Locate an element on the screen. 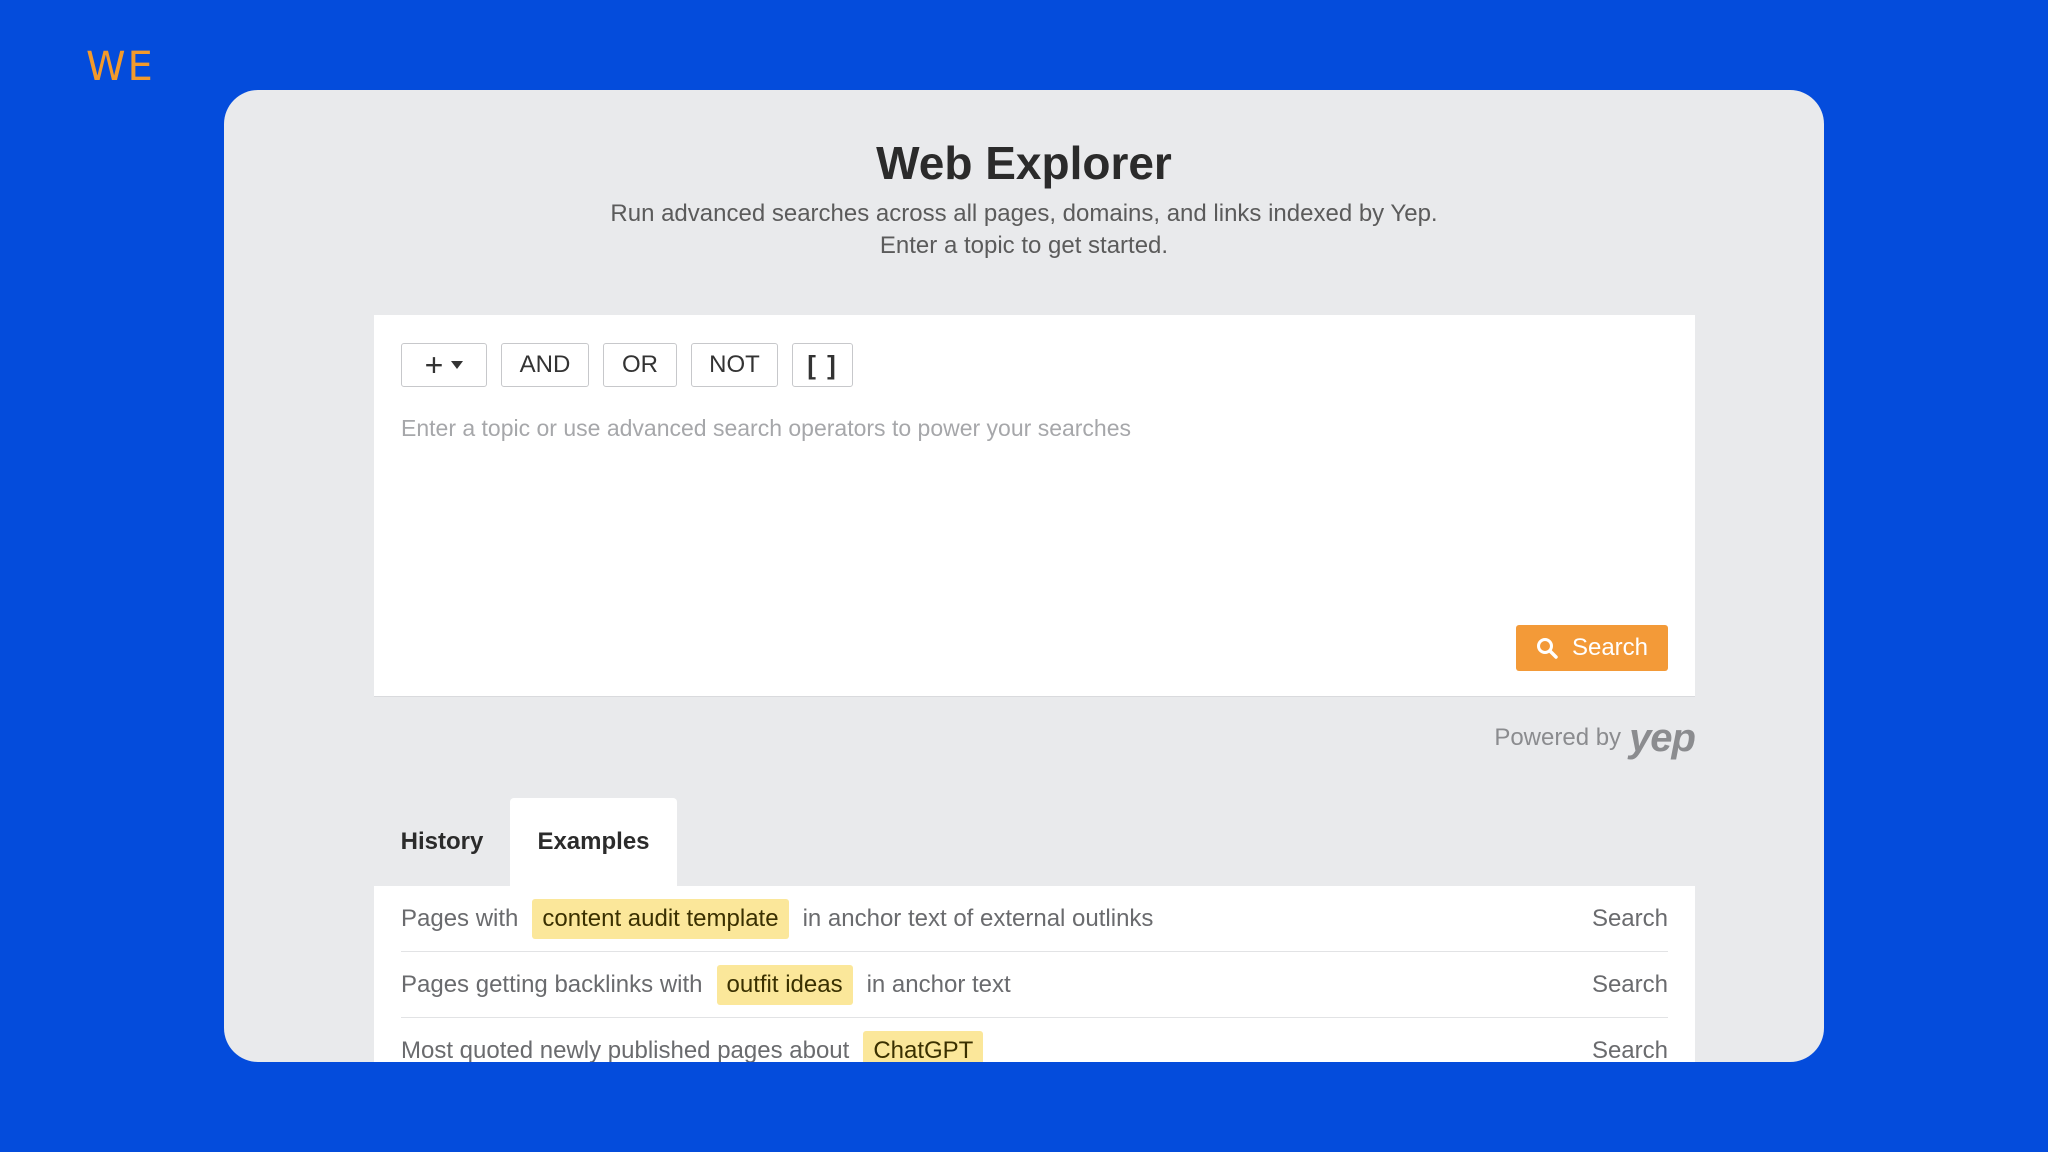 The image size is (2048, 1152). example-highlight: ChatGPT is located at coordinates (923, 1046).